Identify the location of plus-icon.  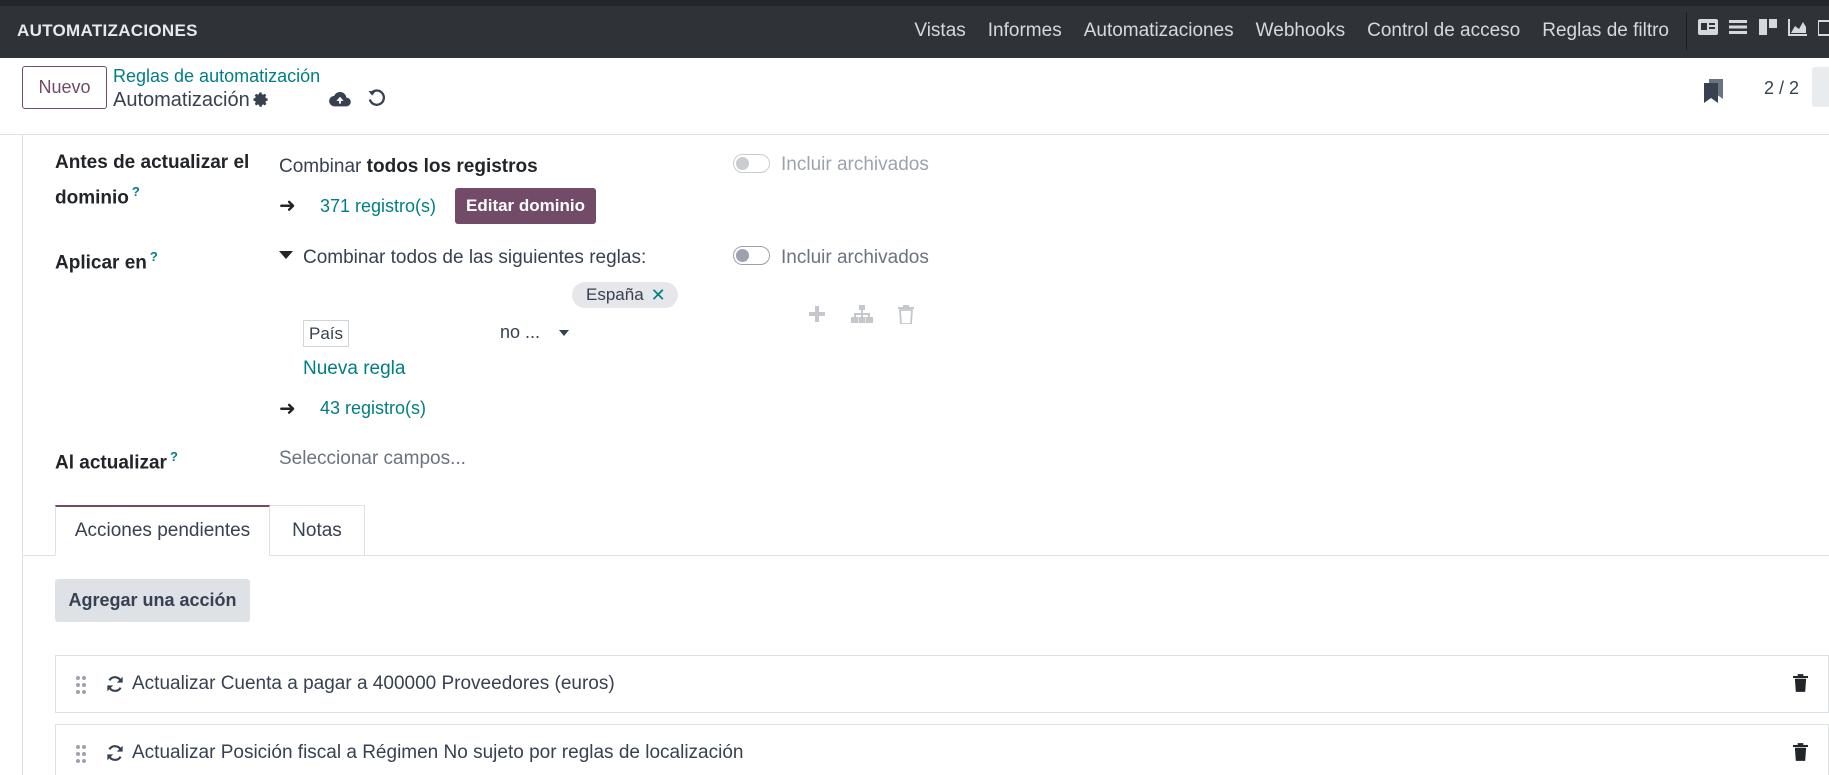
(817, 317).